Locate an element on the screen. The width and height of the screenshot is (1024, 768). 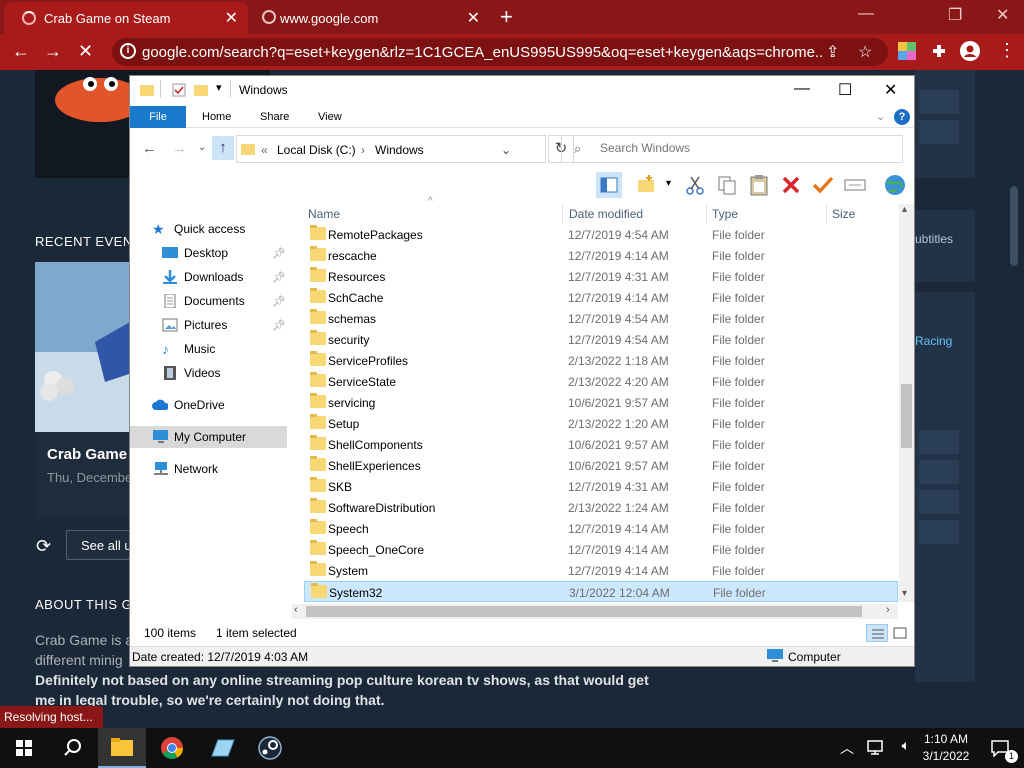
volume-icon: 🔈︎ is located at coordinates (906, 745).